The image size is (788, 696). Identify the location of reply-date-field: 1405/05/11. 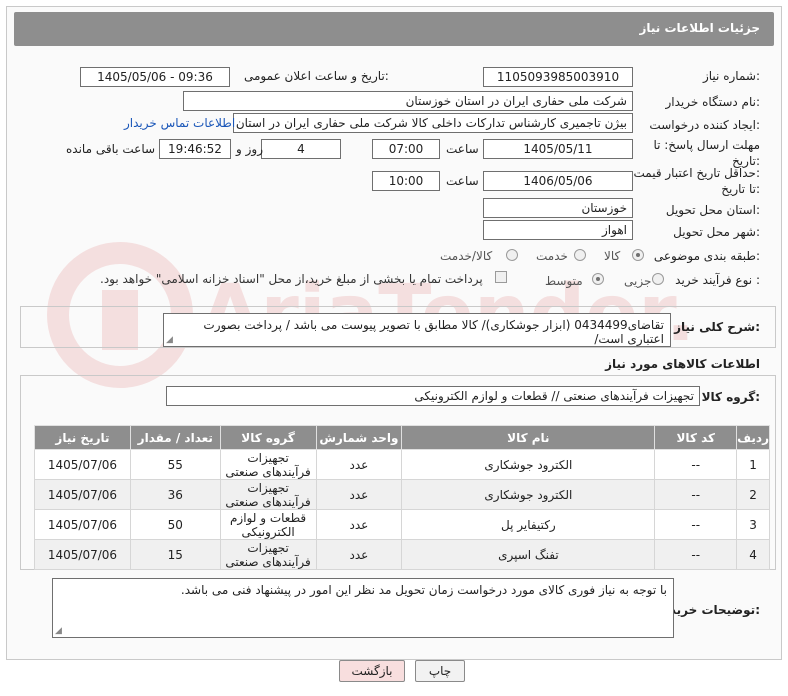
(558, 149).